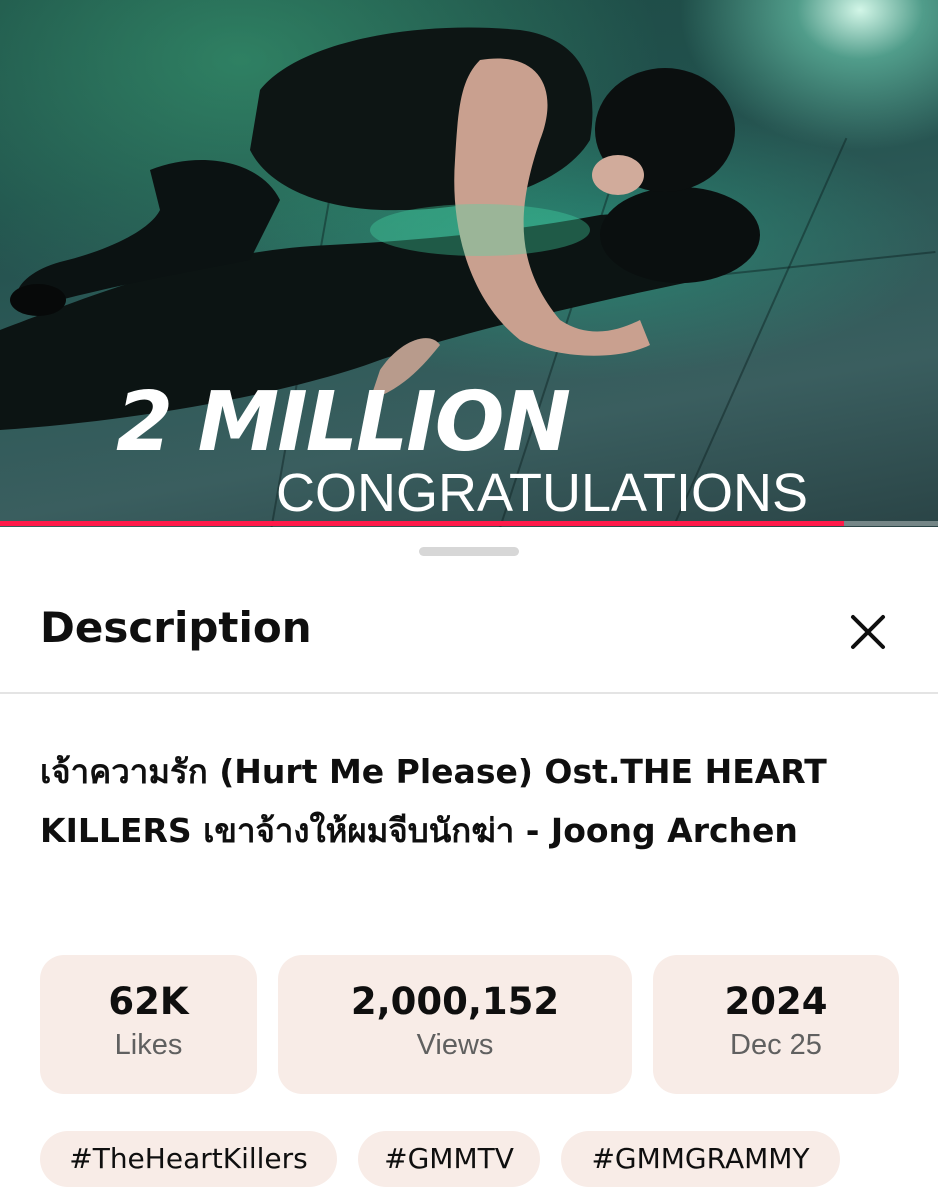  Describe the element at coordinates (449, 1159) in the screenshot. I see `hashtag-gmmtv: #GMMTV` at that location.